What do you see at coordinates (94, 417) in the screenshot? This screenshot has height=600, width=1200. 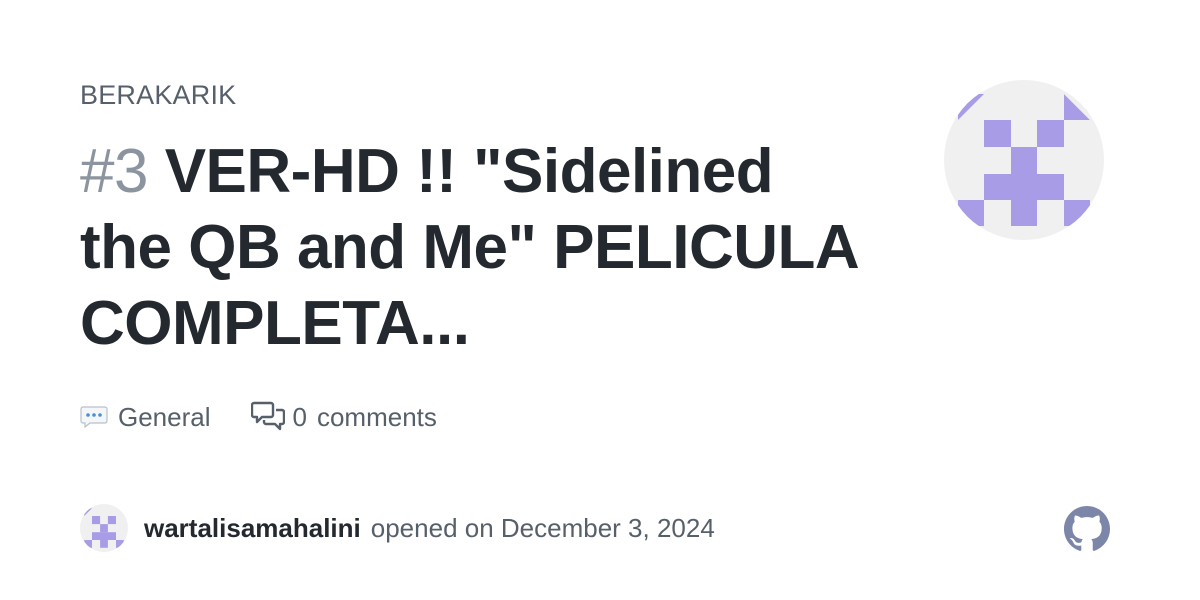 I see `speech-bubble-emoji-icon` at bounding box center [94, 417].